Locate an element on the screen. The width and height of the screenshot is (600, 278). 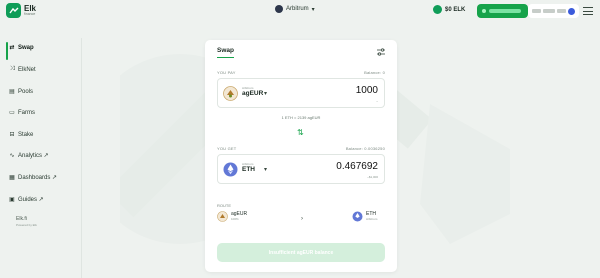
sidebar-item-label: Dashboards ↗ is located at coordinates (38, 178).